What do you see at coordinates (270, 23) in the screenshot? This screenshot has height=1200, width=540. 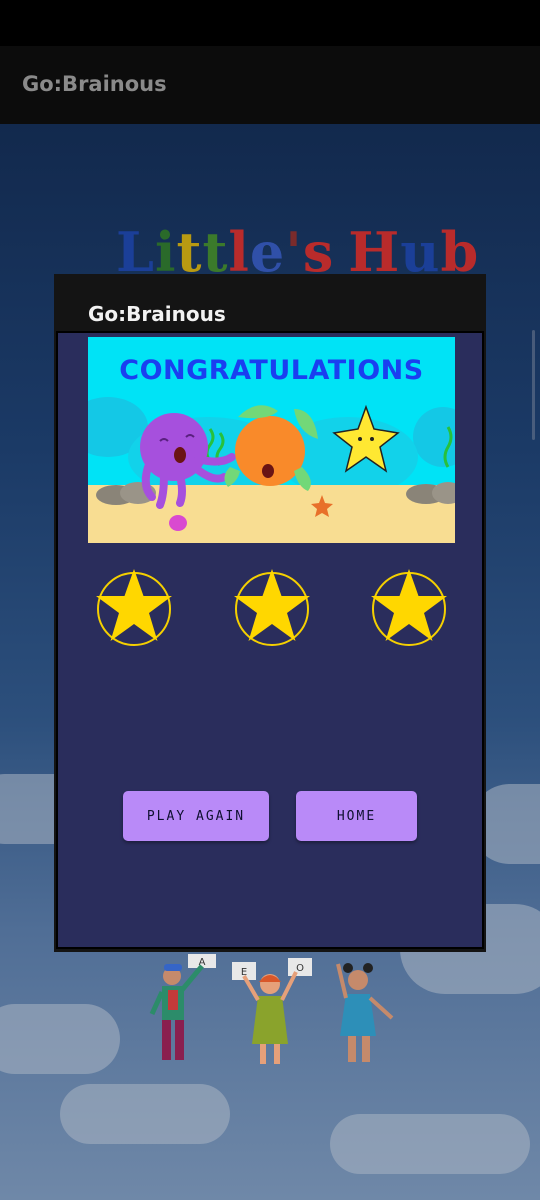 I see `status-bar` at bounding box center [270, 23].